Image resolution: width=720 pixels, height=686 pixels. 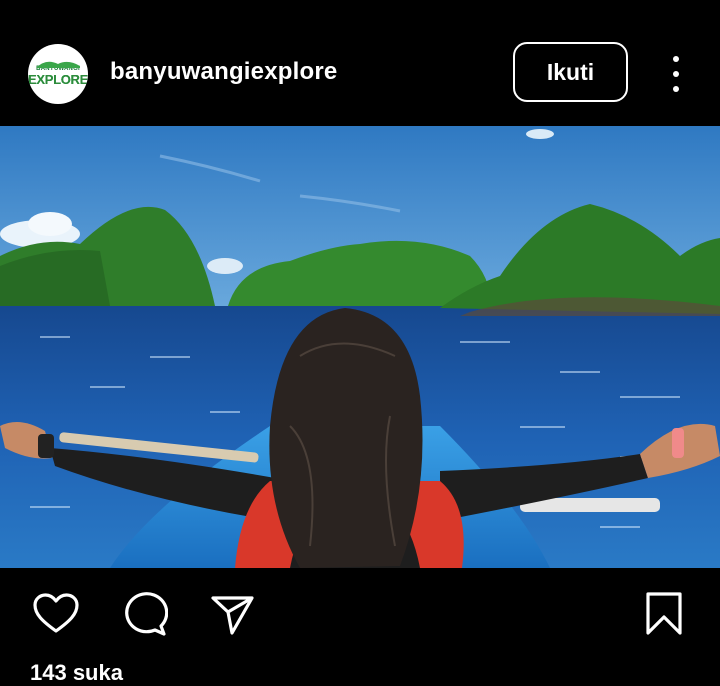 I want to click on send-icon, so click(x=232, y=614).